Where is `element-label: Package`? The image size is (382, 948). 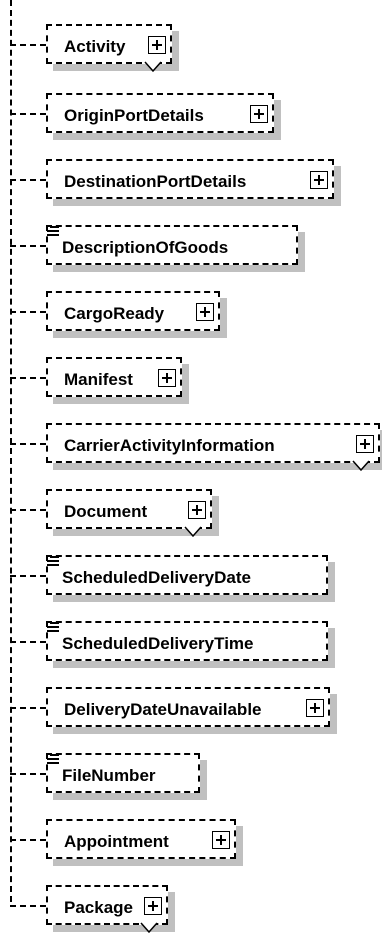
element-label: Package is located at coordinates (98, 907).